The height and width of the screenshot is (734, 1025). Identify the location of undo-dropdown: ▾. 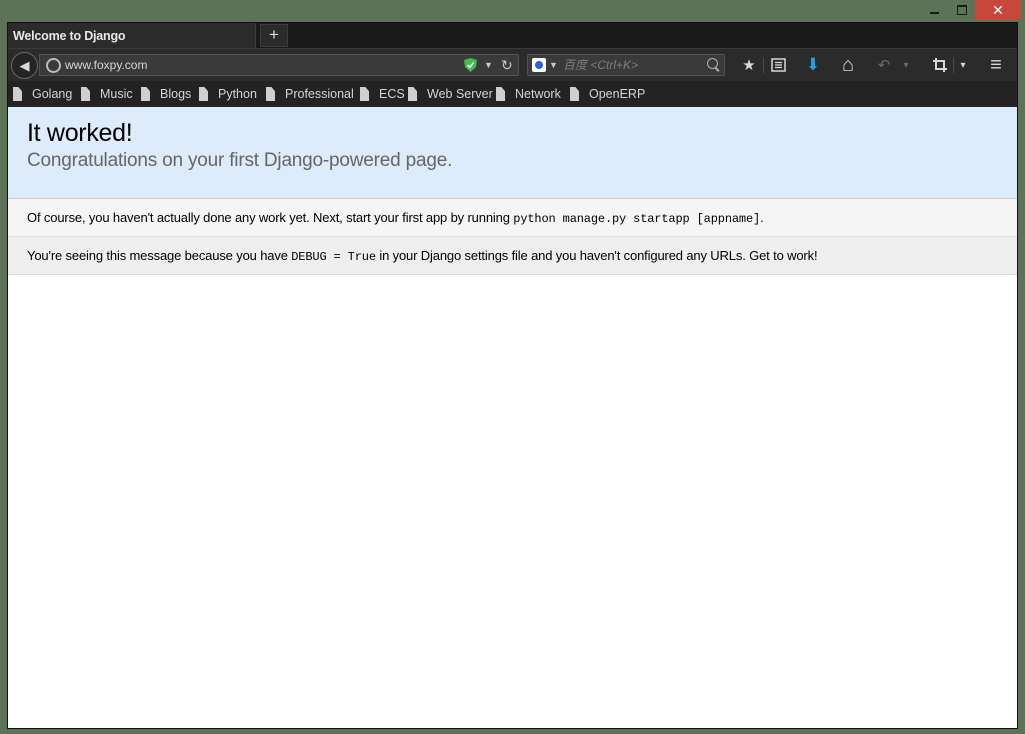
(906, 65).